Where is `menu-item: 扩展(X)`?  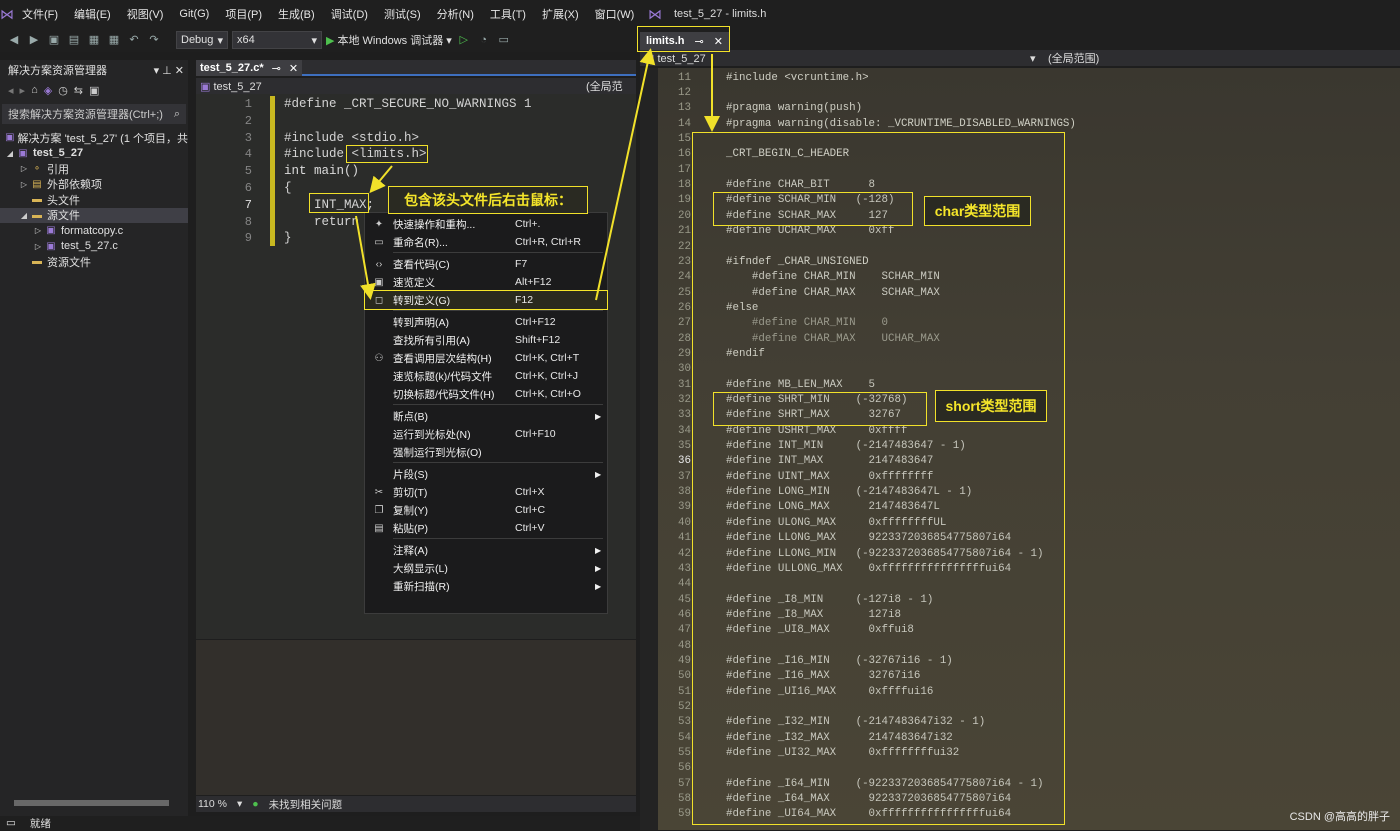
menu-item: 扩展(X) is located at coordinates (560, 14).